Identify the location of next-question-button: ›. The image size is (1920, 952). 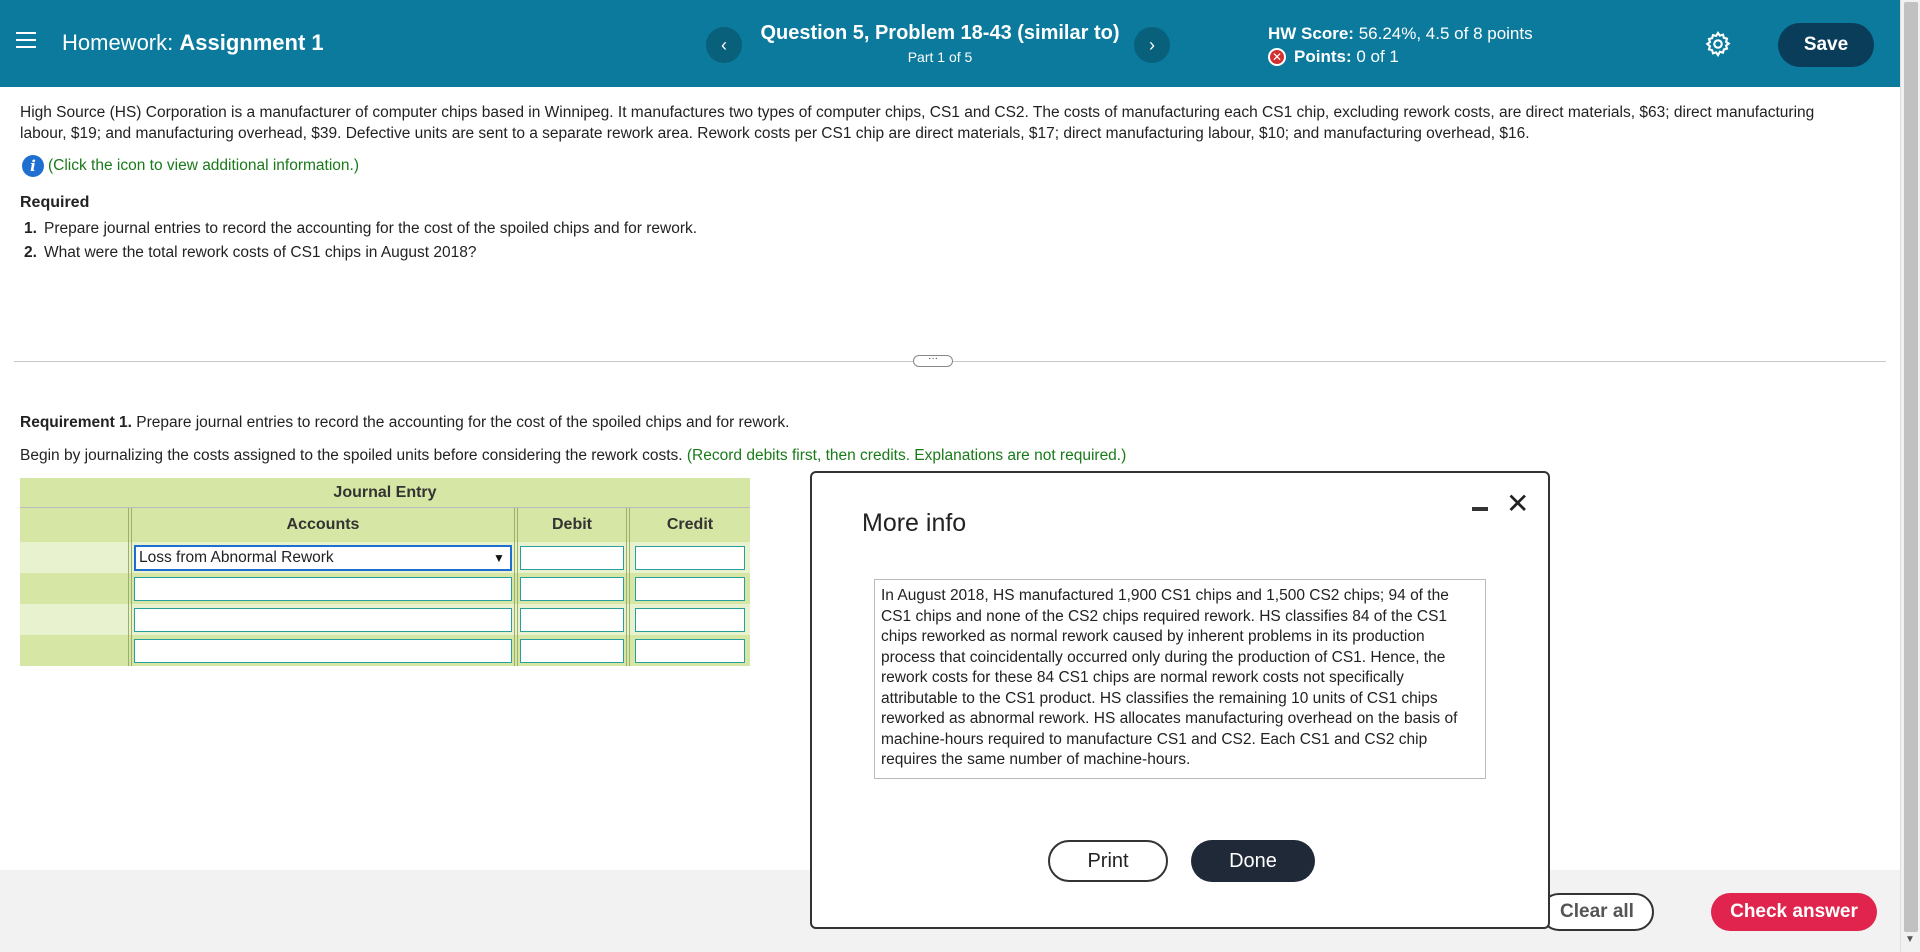
(1152, 45).